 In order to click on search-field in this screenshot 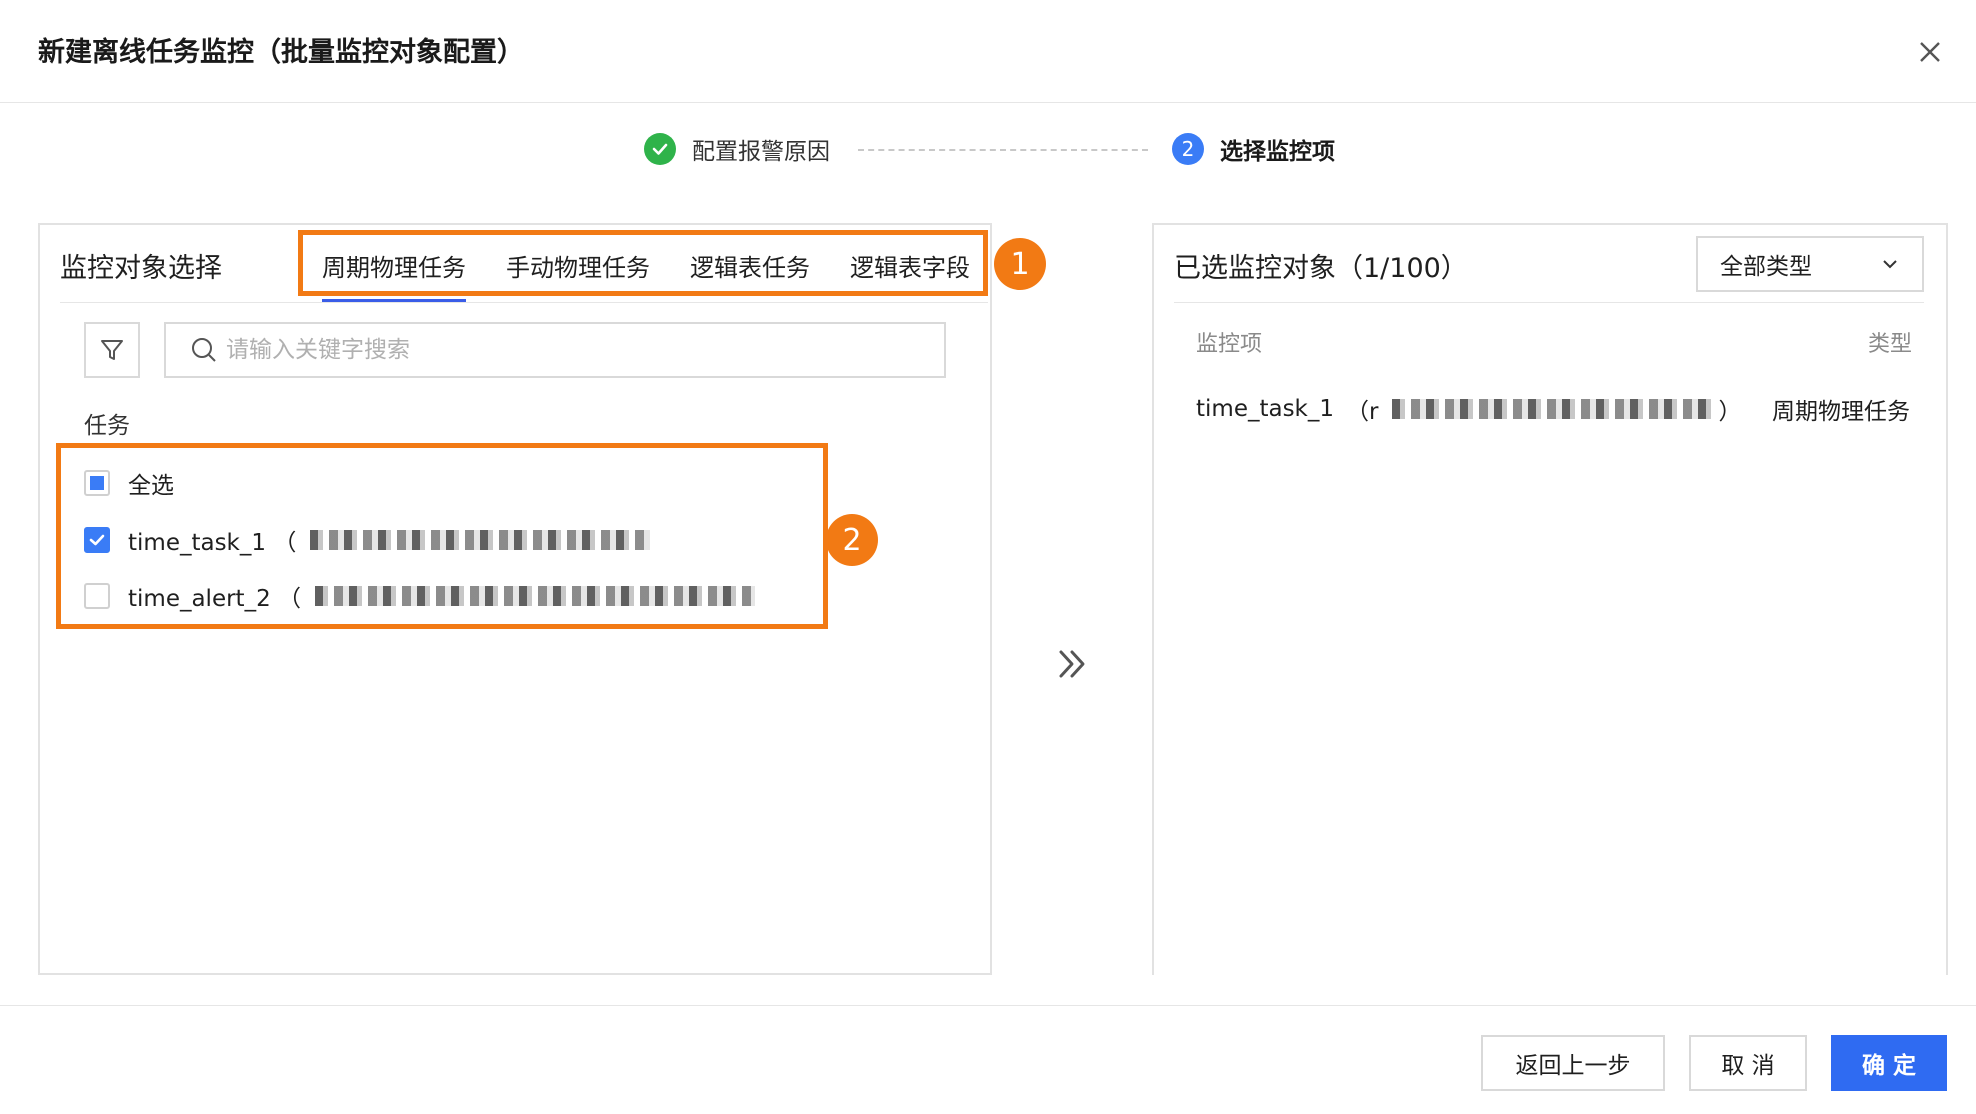, I will do `click(555, 350)`.